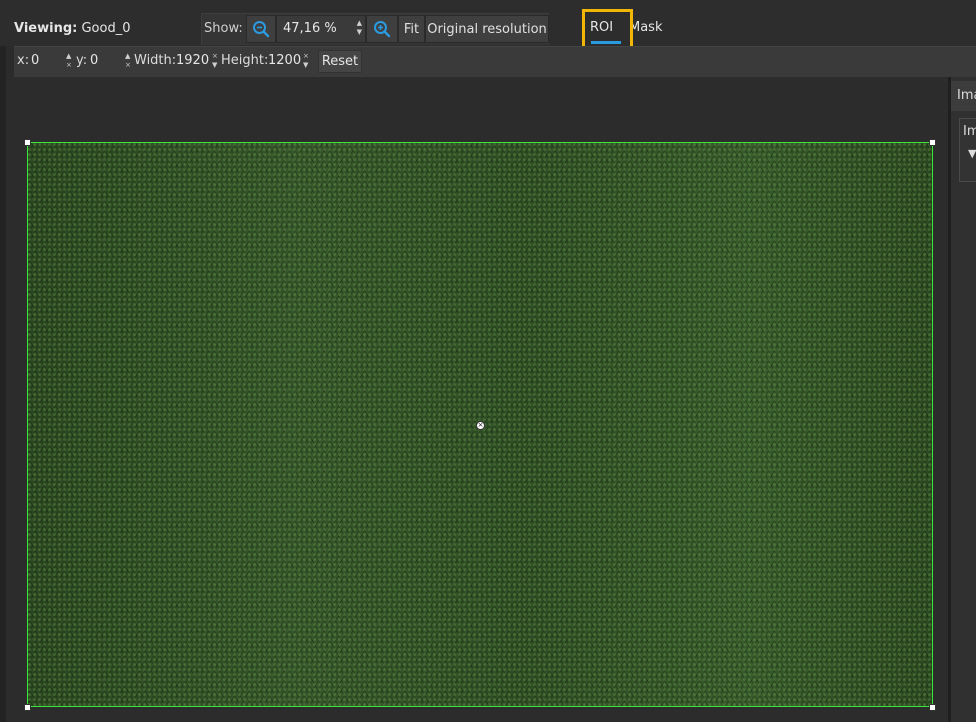 Image resolution: width=976 pixels, height=722 pixels. Describe the element at coordinates (27, 142) in the screenshot. I see `roi-handle-top-left` at that location.